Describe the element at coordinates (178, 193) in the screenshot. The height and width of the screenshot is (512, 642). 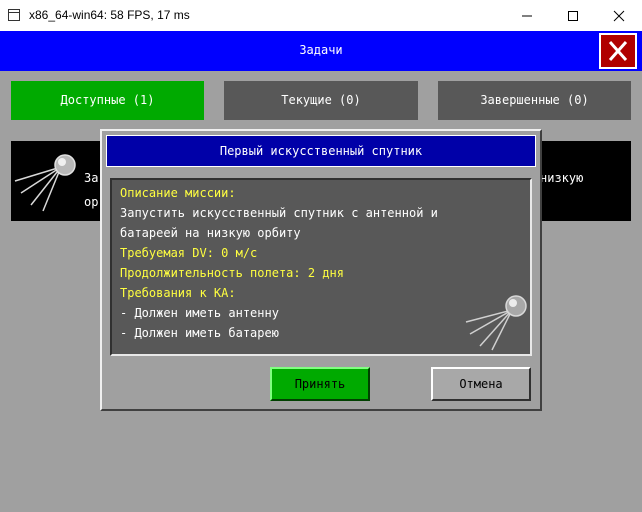
I see `description-heading: Описание миссии:` at that location.